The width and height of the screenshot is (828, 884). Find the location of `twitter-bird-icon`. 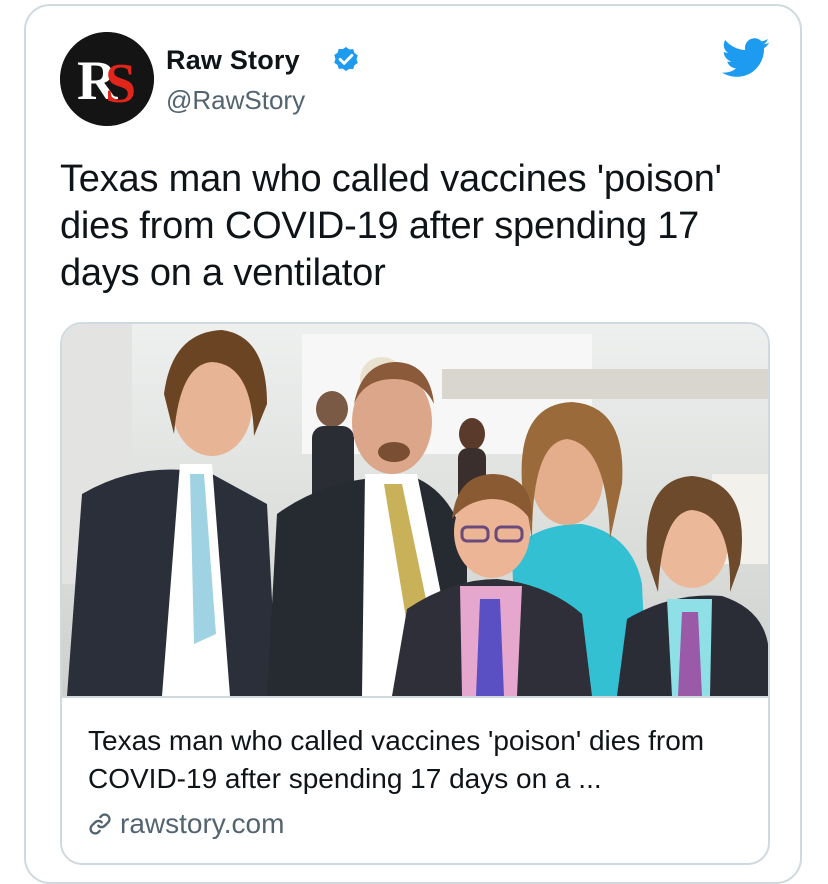

twitter-bird-icon is located at coordinates (746, 58).